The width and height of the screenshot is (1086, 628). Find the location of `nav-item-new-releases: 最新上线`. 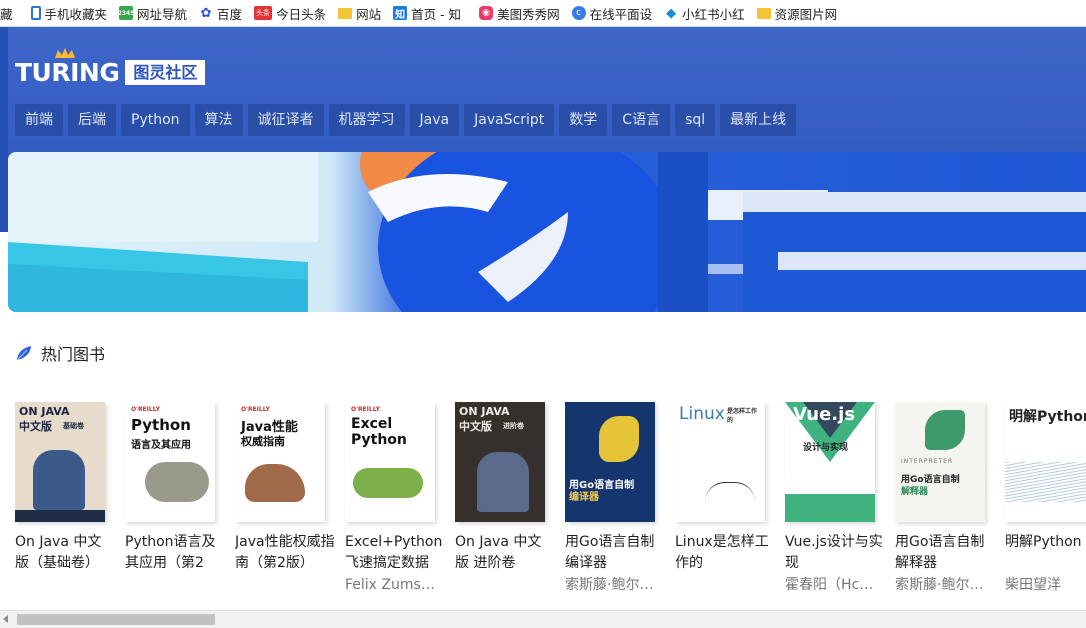

nav-item-new-releases: 最新上线 is located at coordinates (758, 120).